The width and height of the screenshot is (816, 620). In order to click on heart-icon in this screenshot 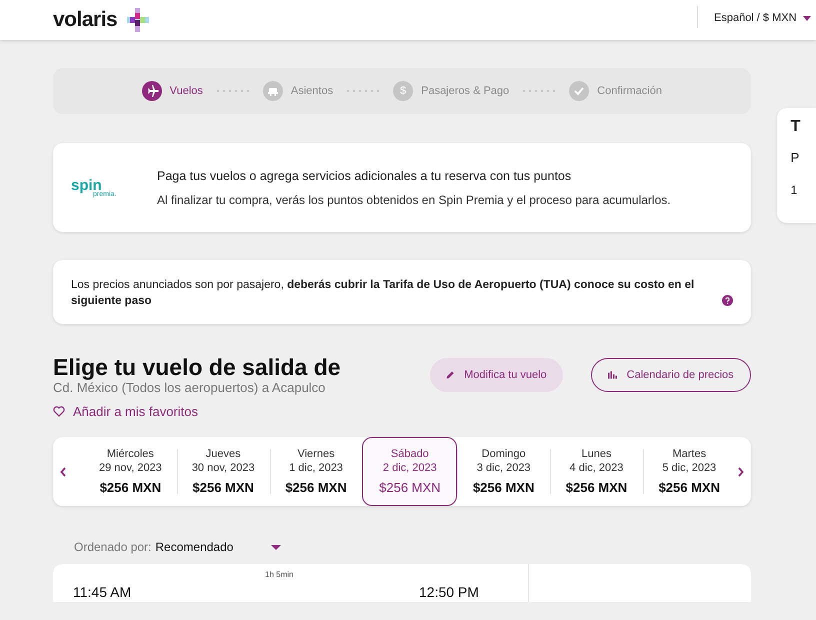, I will do `click(59, 411)`.